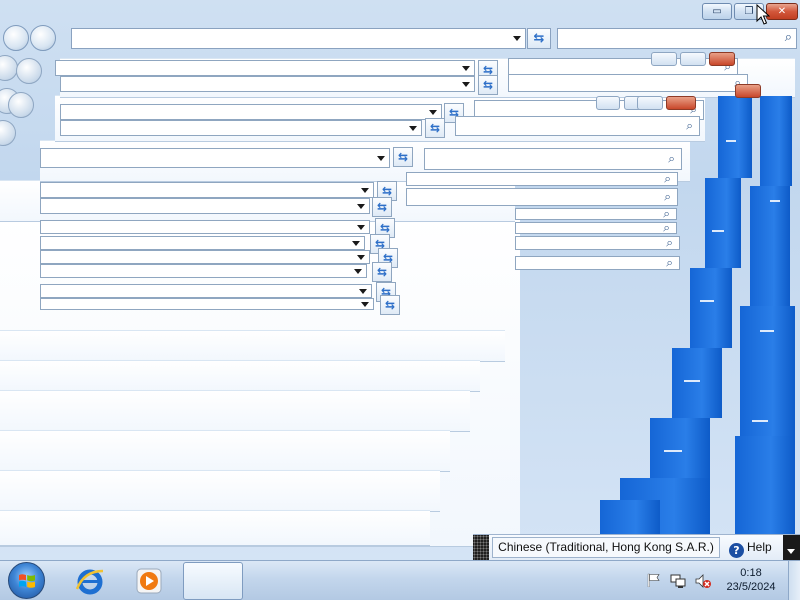 Image resolution: width=800 pixels, height=600 pixels. What do you see at coordinates (788, 37) in the screenshot?
I see `search-icon: ⌕` at bounding box center [788, 37].